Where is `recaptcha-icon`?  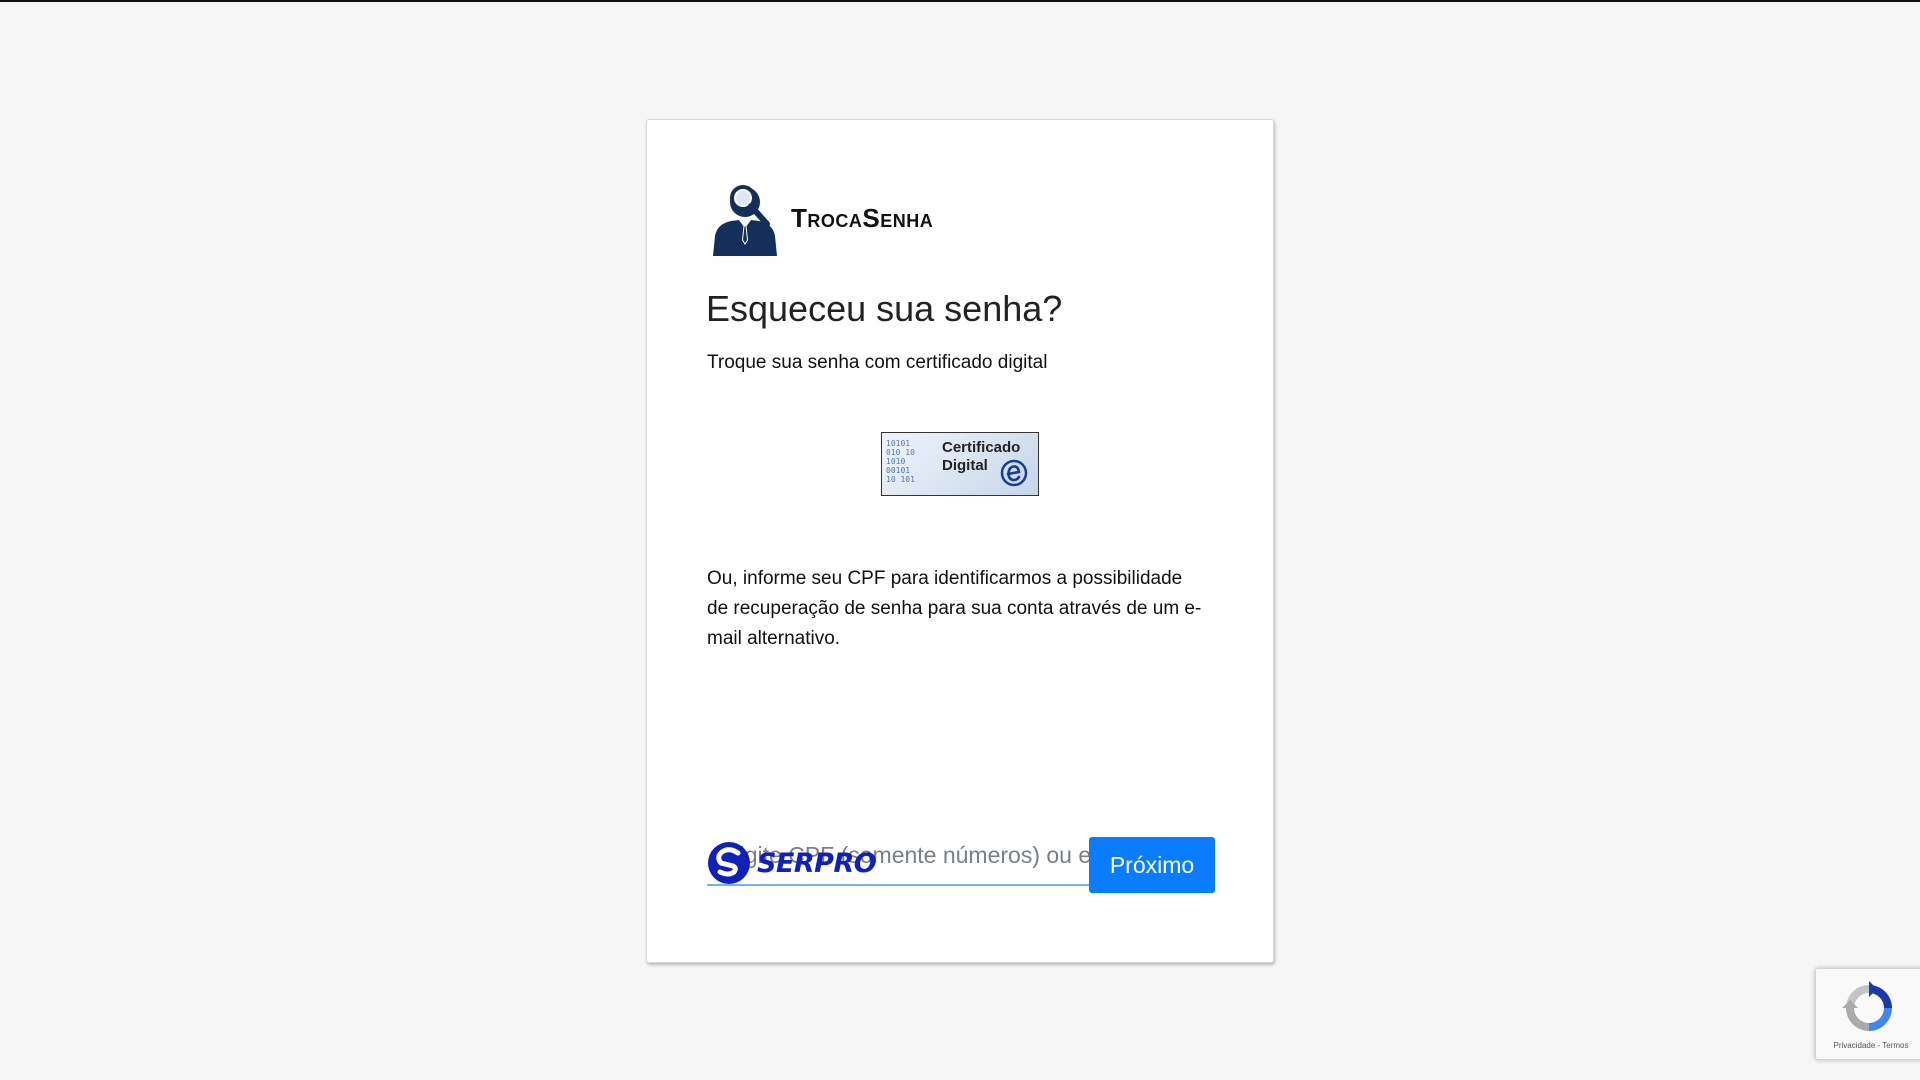
recaptcha-icon is located at coordinates (1867, 1006).